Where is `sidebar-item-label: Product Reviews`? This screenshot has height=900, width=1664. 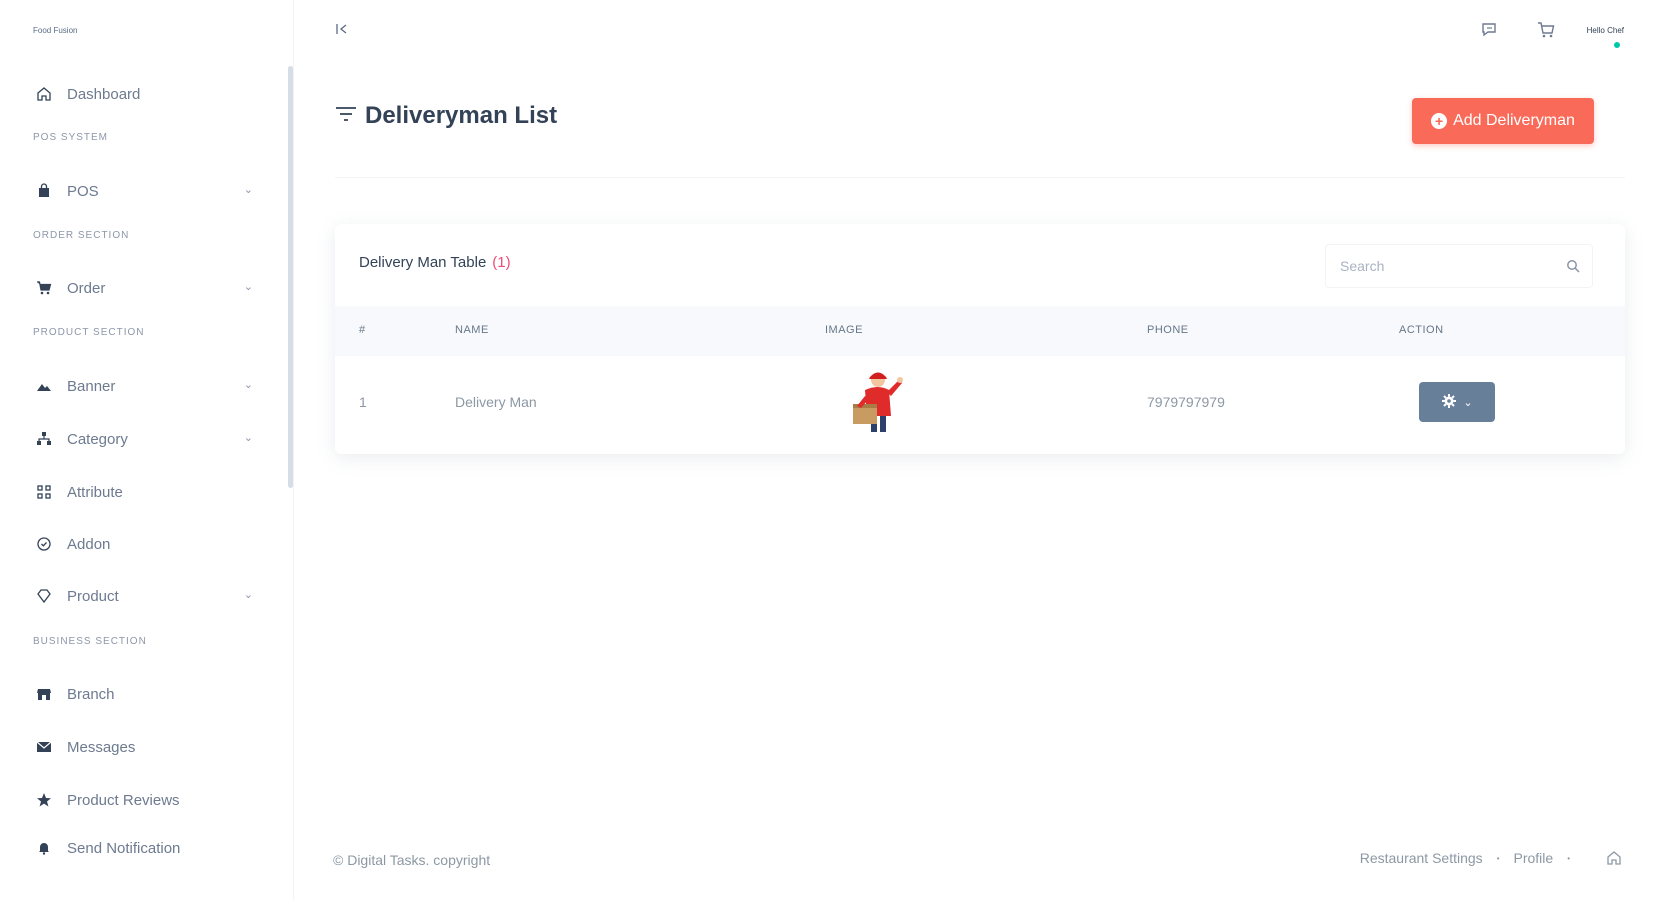
sidebar-item-label: Product Reviews is located at coordinates (123, 800).